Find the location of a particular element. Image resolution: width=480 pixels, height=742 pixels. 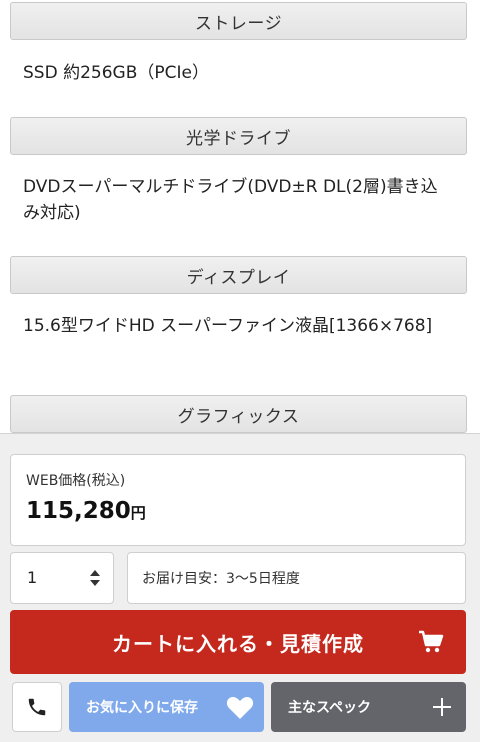

spec-header-label: ストレージ is located at coordinates (238, 23).